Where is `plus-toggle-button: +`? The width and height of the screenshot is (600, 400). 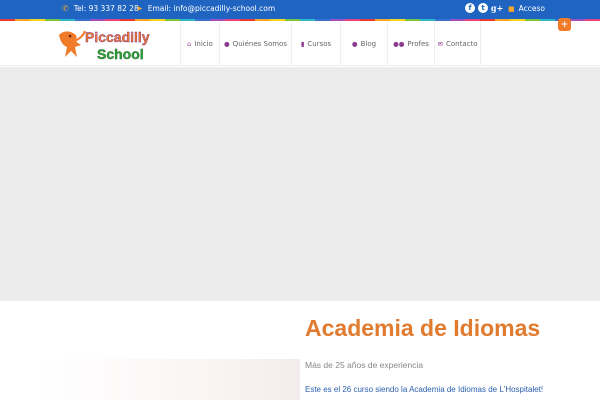 plus-toggle-button: + is located at coordinates (564, 24).